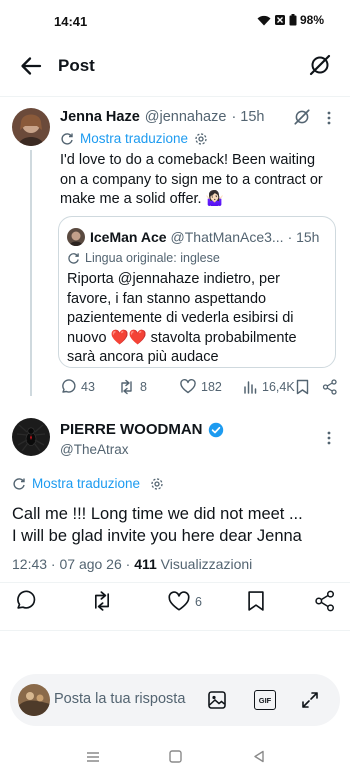  Describe the element at coordinates (175, 756) in the screenshot. I see `home-nav-icon` at that location.